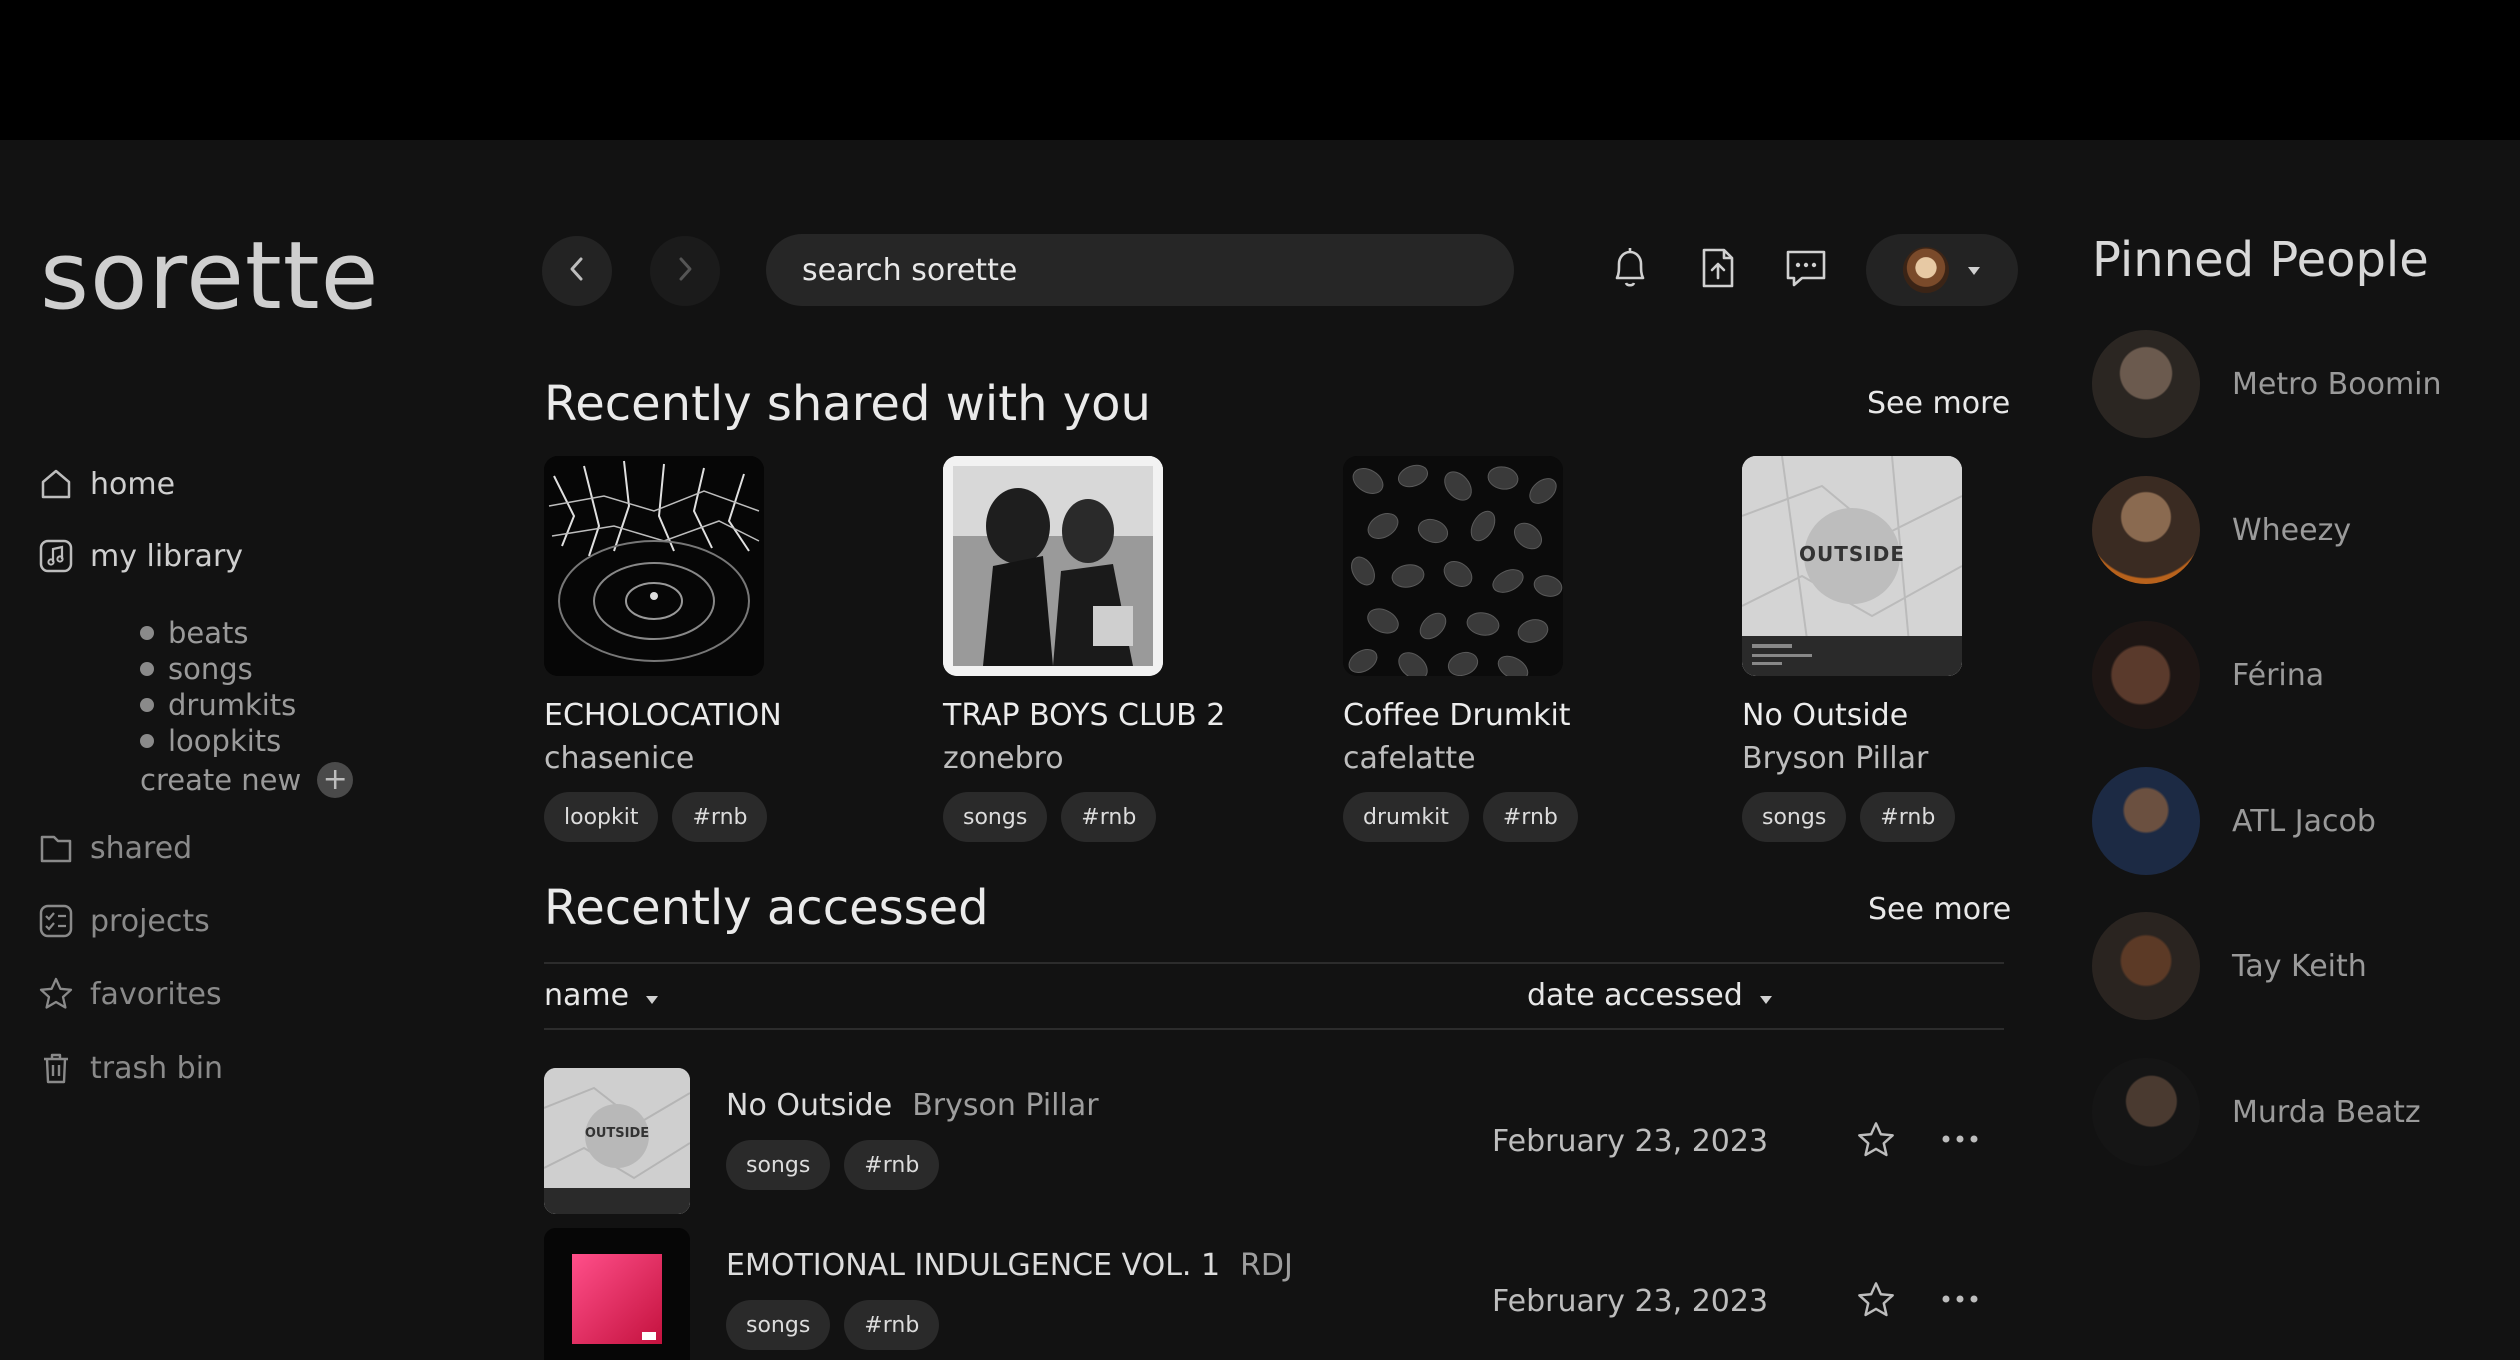  I want to click on sidebar-item-label: my library, so click(167, 556).